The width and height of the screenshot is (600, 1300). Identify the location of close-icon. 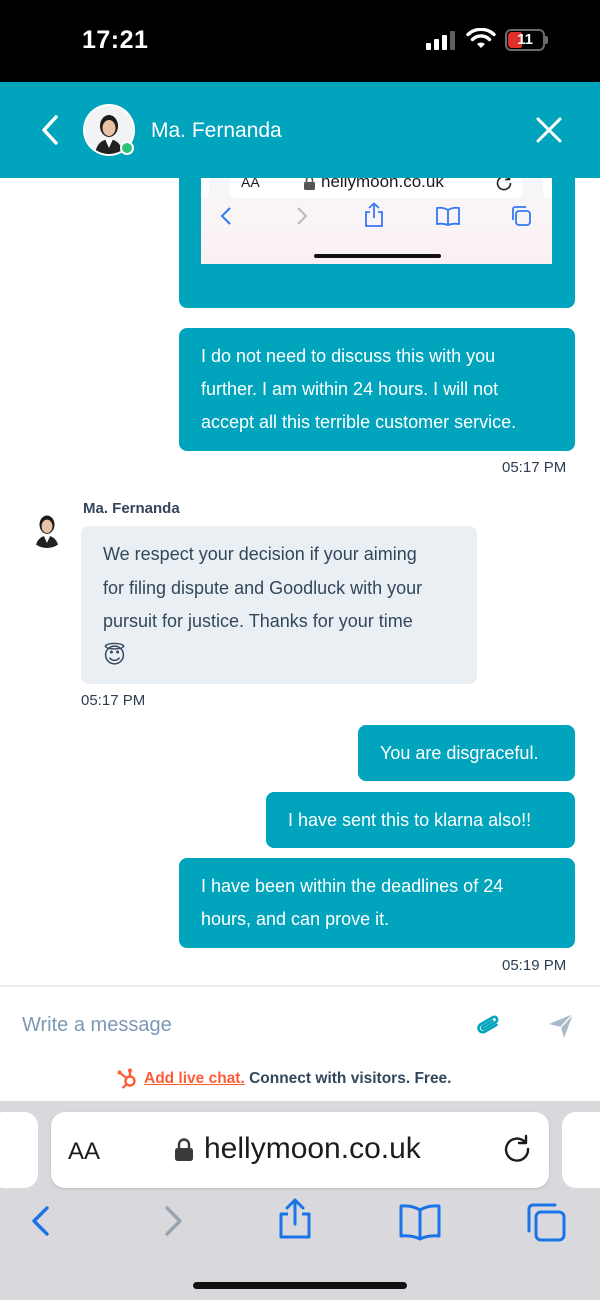
(549, 130).